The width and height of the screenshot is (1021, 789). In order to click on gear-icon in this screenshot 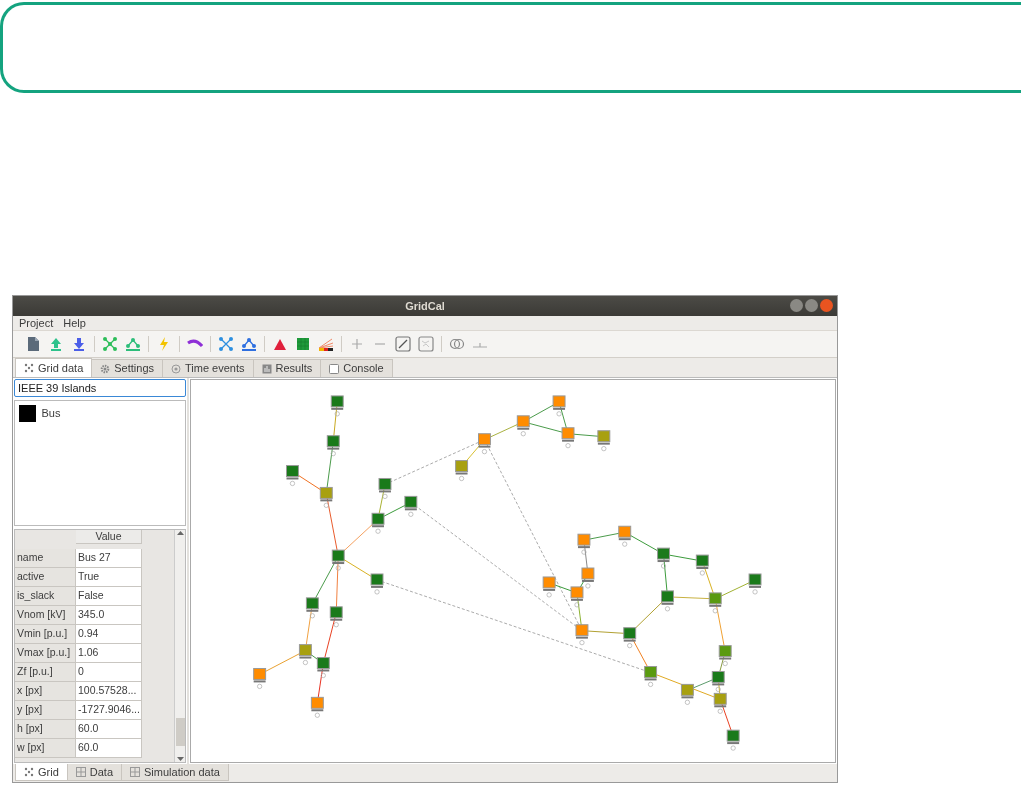, I will do `click(105, 368)`.